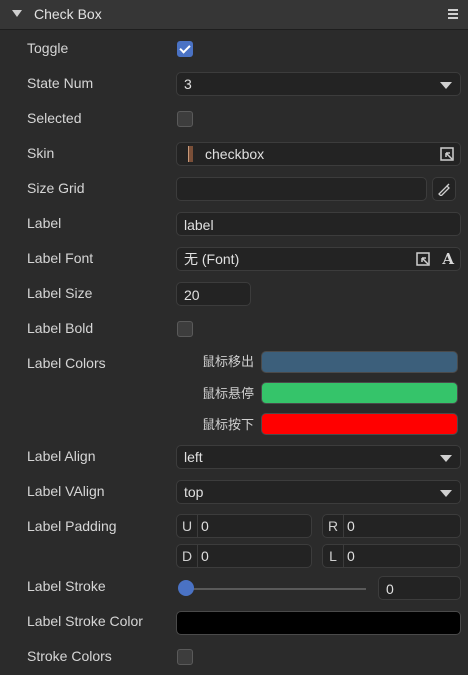 The image size is (468, 675). Describe the element at coordinates (185, 49) in the screenshot. I see `toggle-checkbox` at that location.